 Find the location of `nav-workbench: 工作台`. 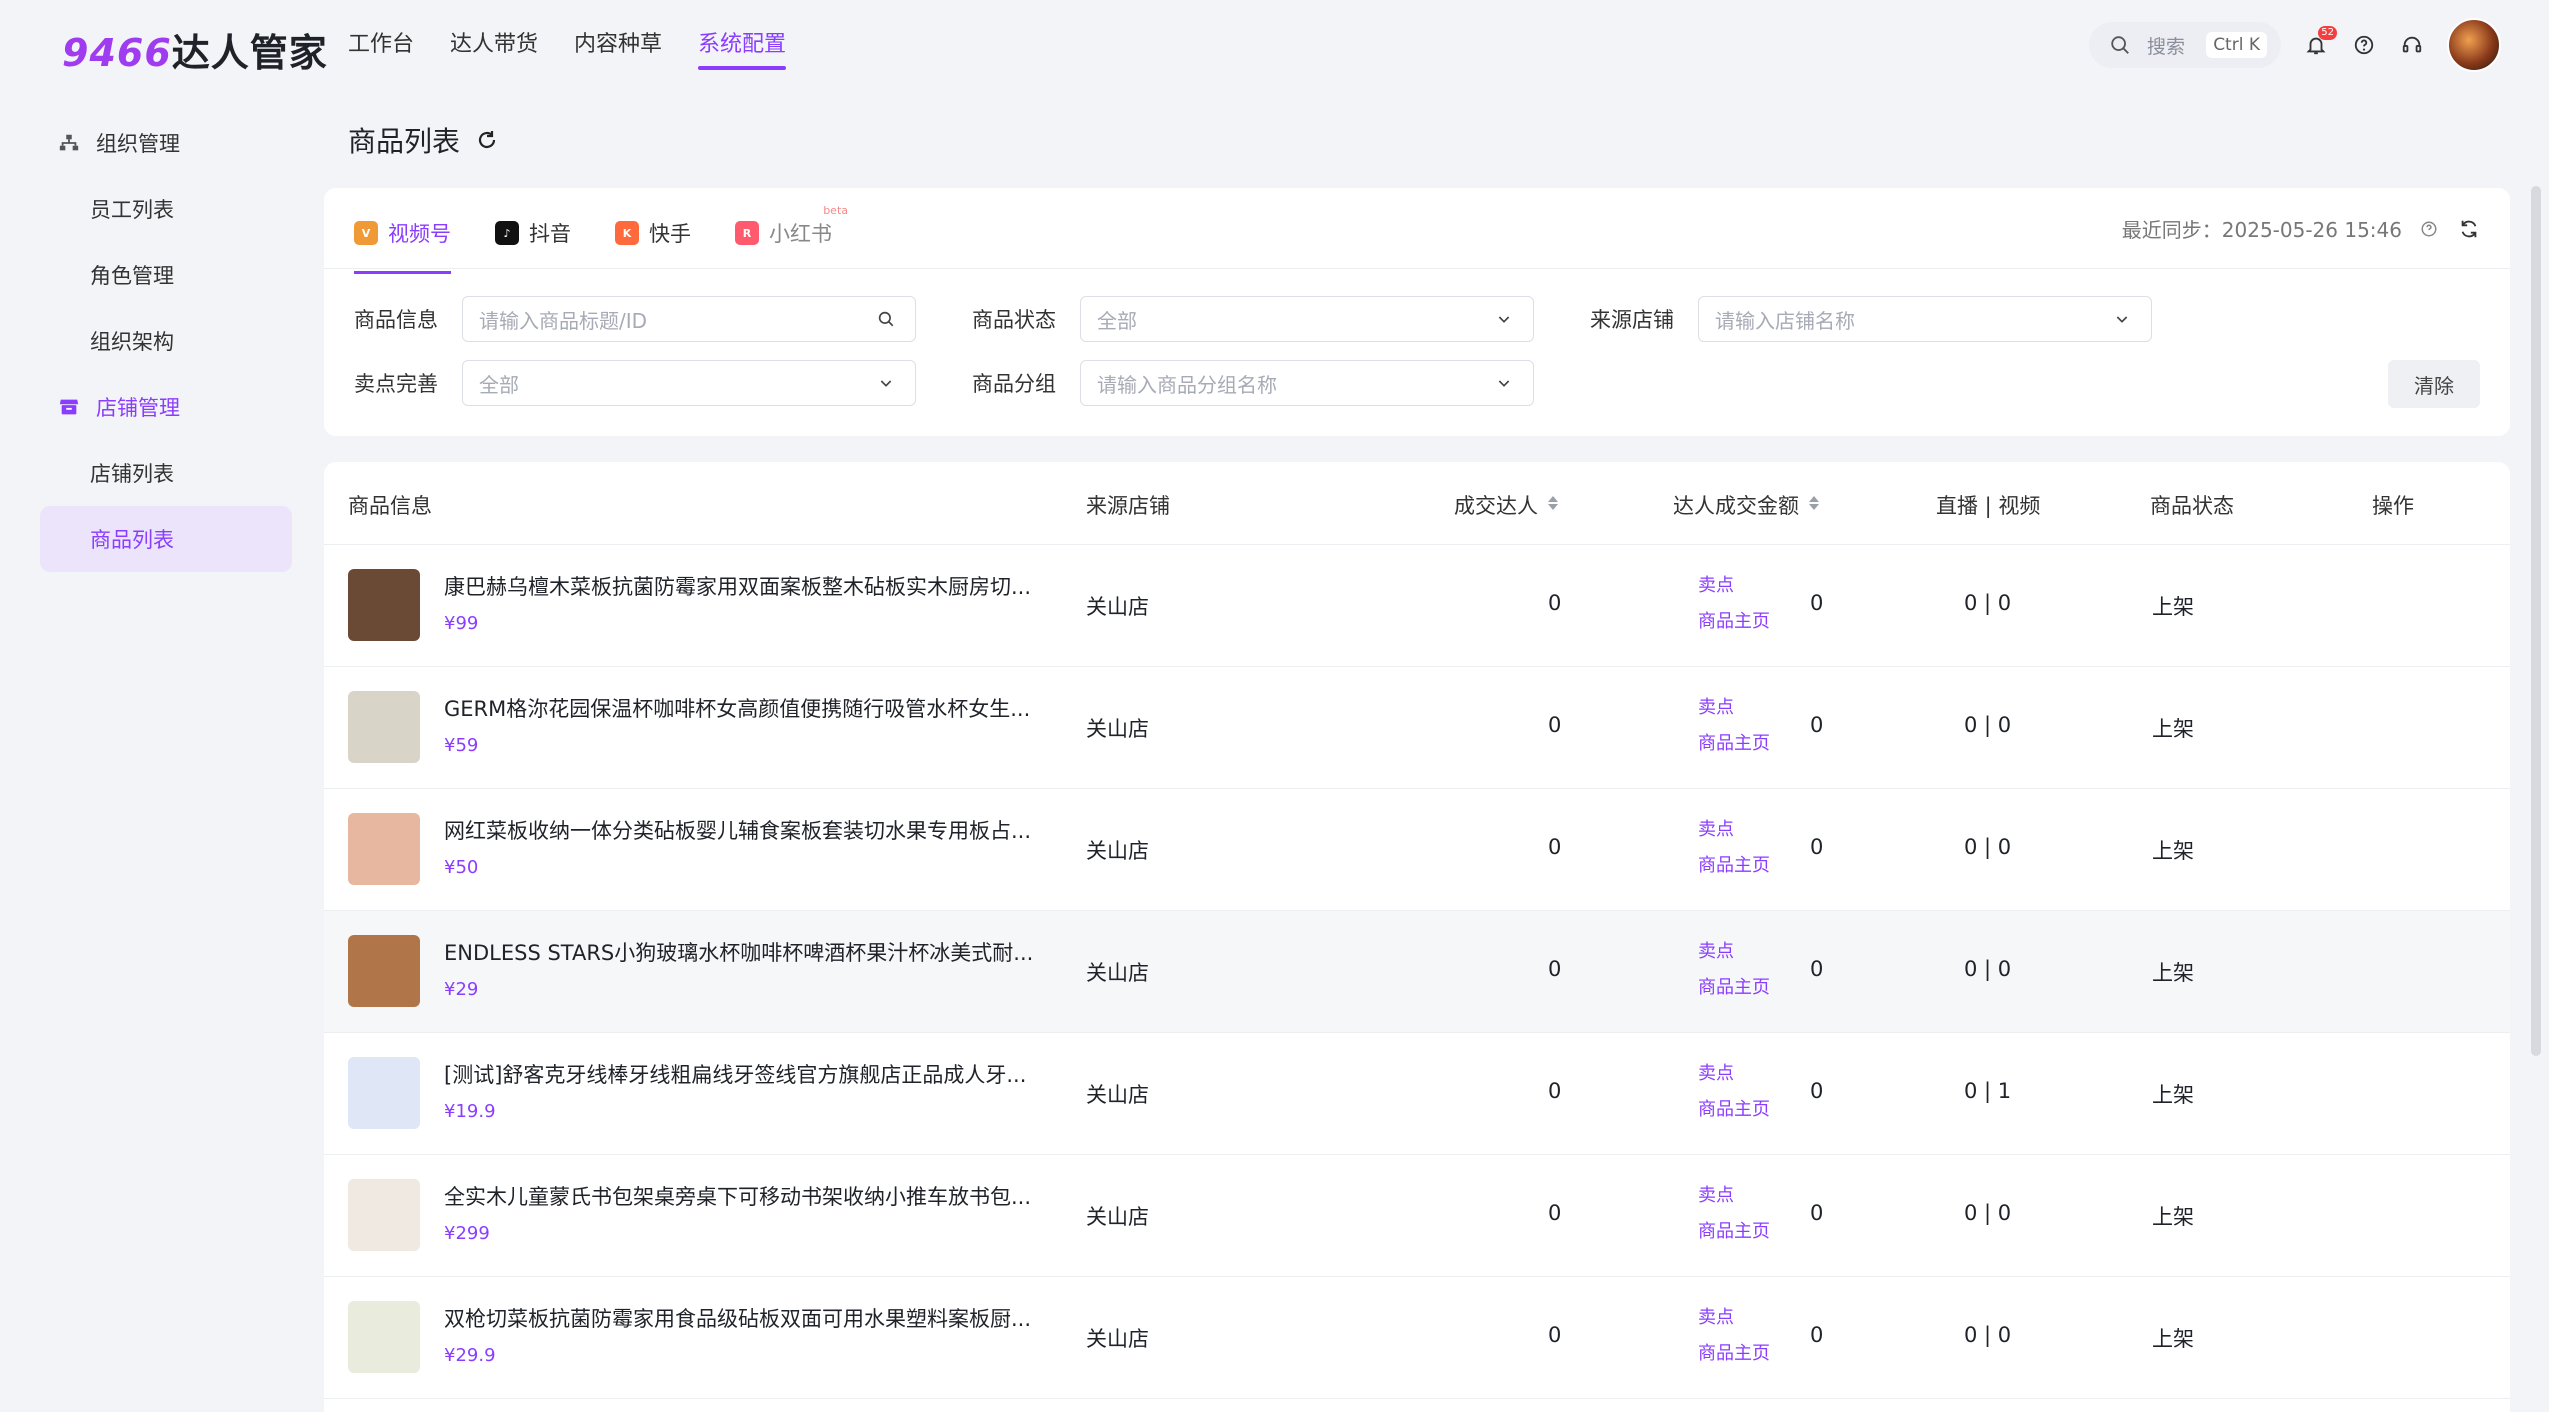

nav-workbench: 工作台 is located at coordinates (381, 47).